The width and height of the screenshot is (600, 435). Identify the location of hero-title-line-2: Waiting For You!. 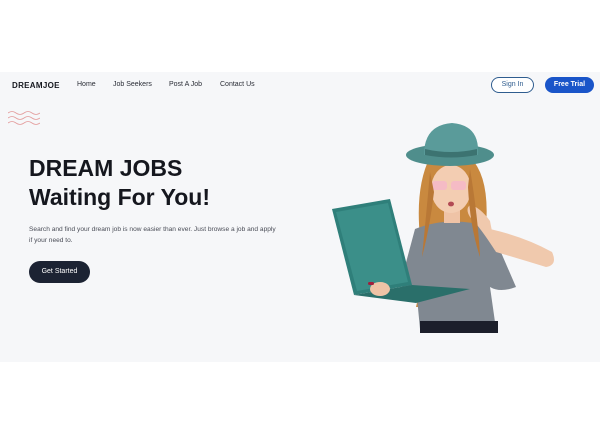
(119, 197).